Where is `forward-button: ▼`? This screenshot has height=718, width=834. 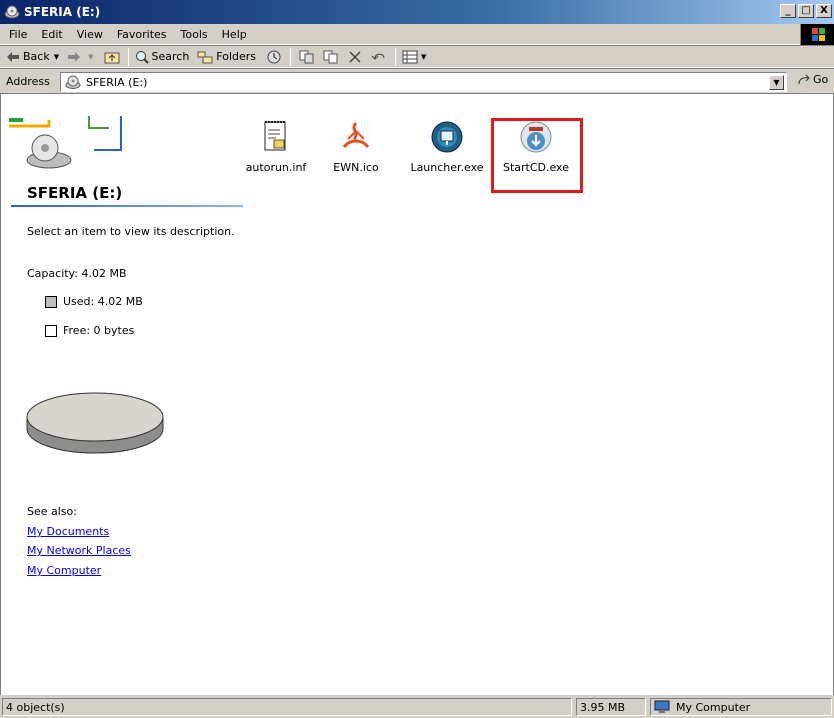
forward-button: ▼ is located at coordinates (80, 57).